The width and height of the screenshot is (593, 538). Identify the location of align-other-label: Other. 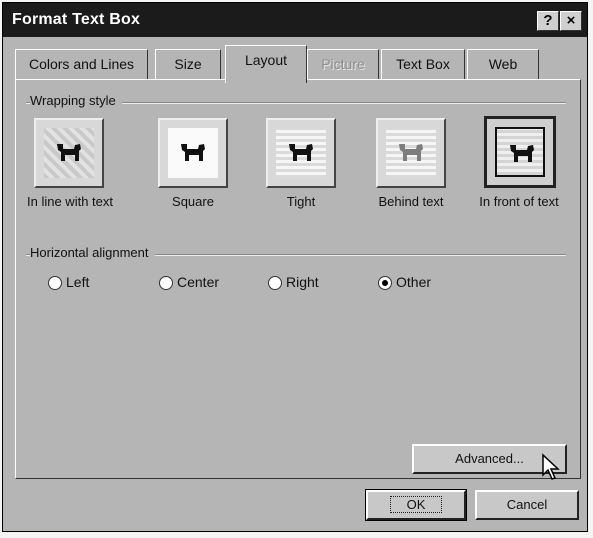
(413, 282).